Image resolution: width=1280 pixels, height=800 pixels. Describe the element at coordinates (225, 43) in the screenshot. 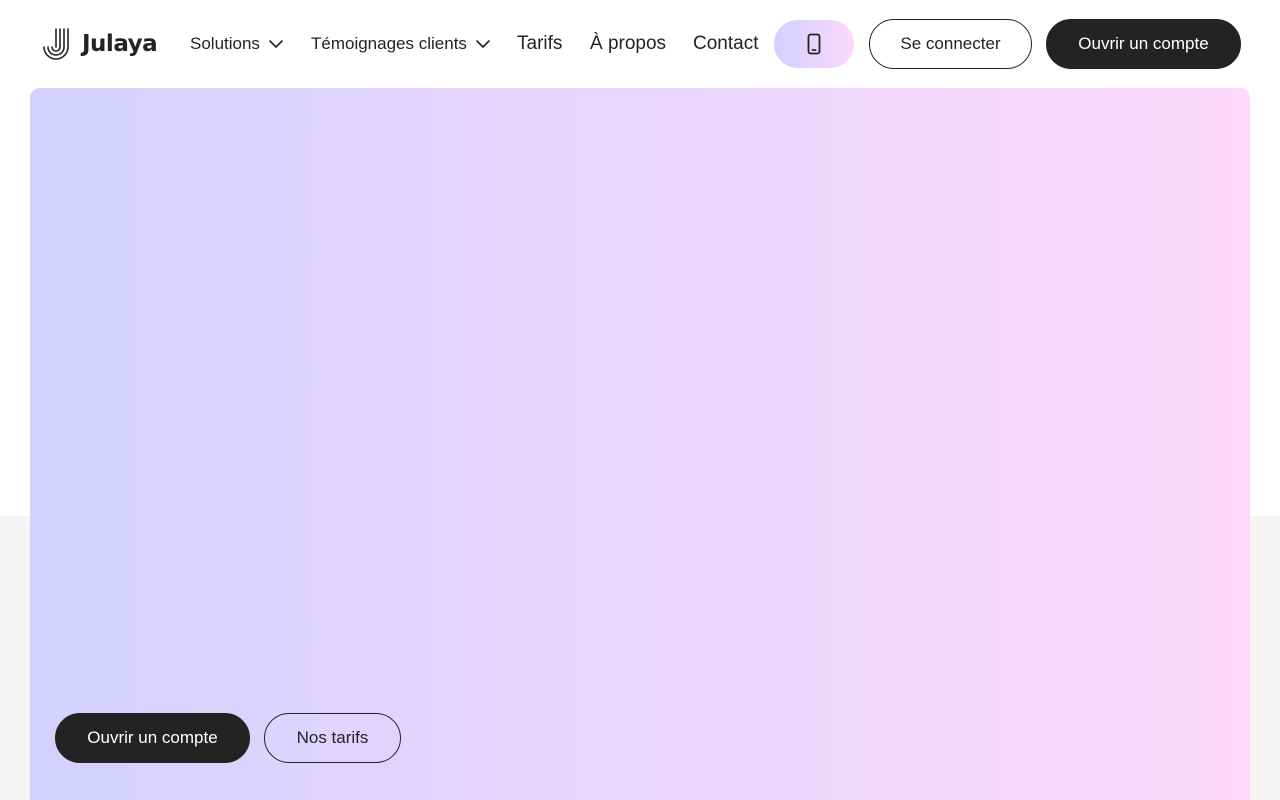

I see `nav-solutions-label: Solutions` at that location.